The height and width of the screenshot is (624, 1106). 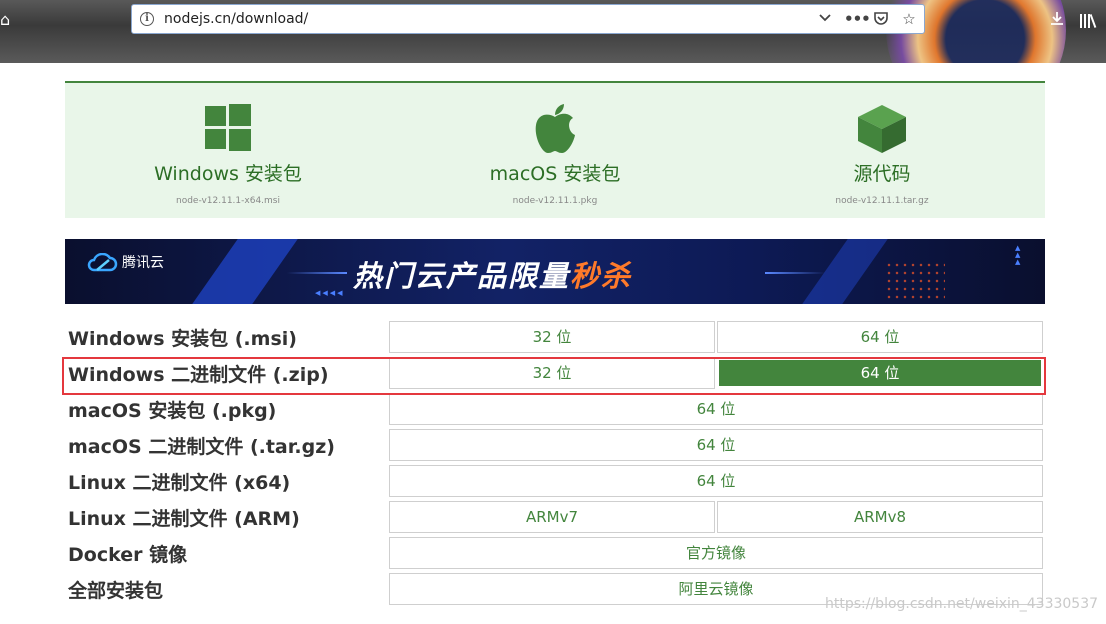 I want to click on row-label: Docker 镜像, so click(x=128, y=555).